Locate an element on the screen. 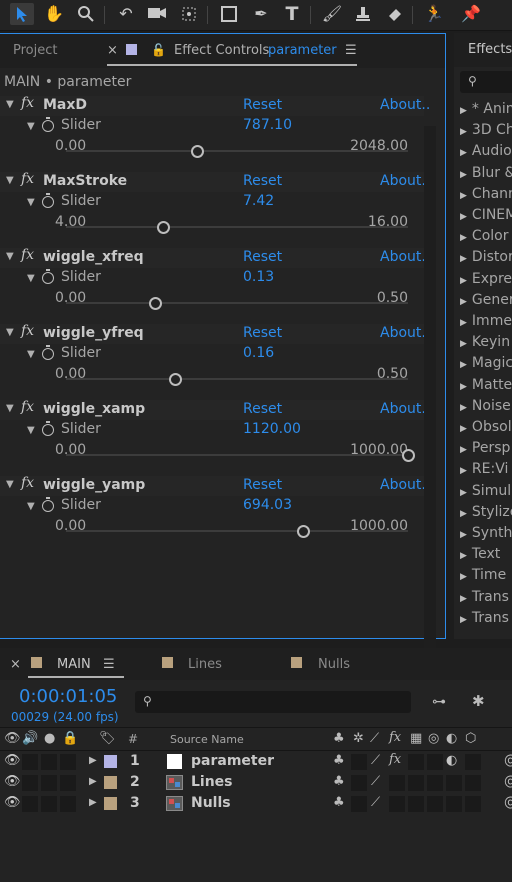 The image size is (512, 882). effects-category-item: ▶ Noise is located at coordinates (485, 406).